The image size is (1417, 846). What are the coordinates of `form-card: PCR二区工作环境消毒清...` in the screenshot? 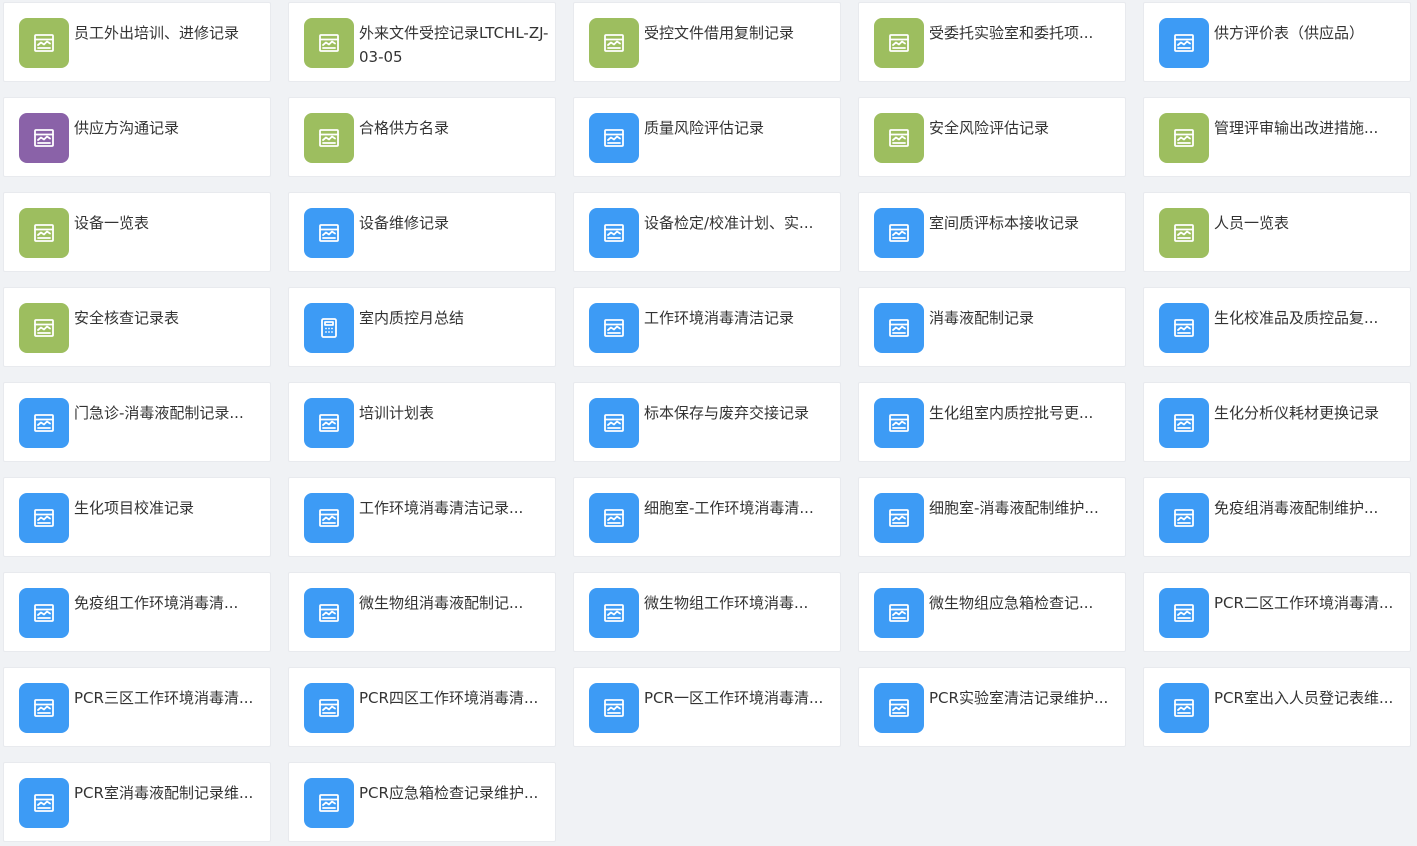 It's located at (1277, 612).